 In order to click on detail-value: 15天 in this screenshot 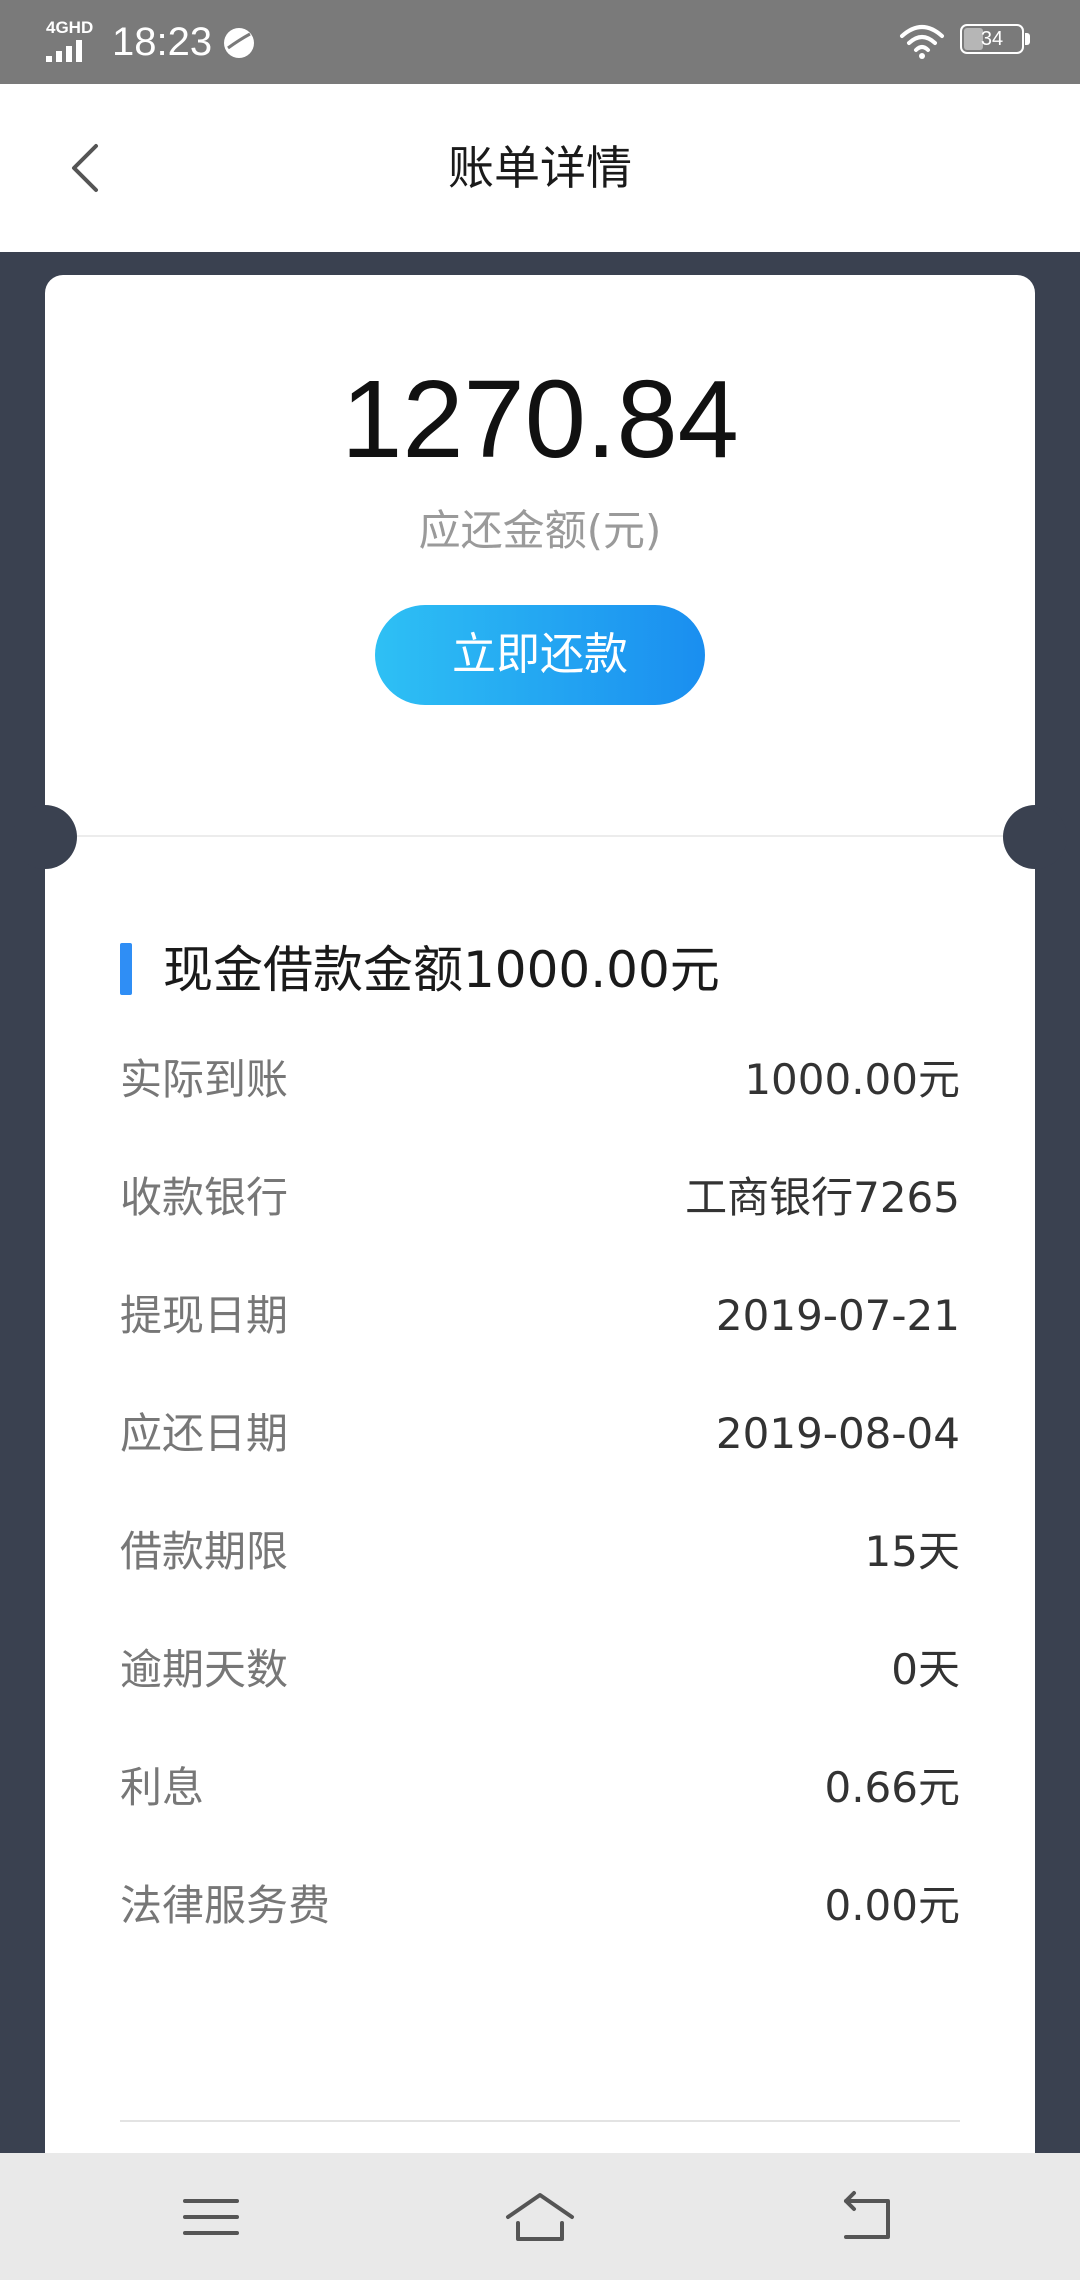, I will do `click(912, 1551)`.